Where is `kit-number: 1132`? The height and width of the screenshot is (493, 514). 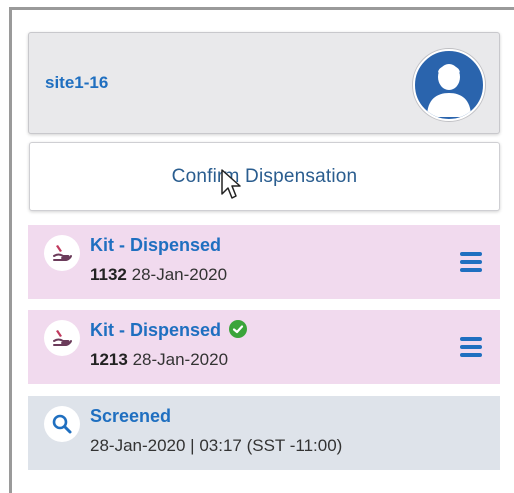
kit-number: 1132 is located at coordinates (108, 274).